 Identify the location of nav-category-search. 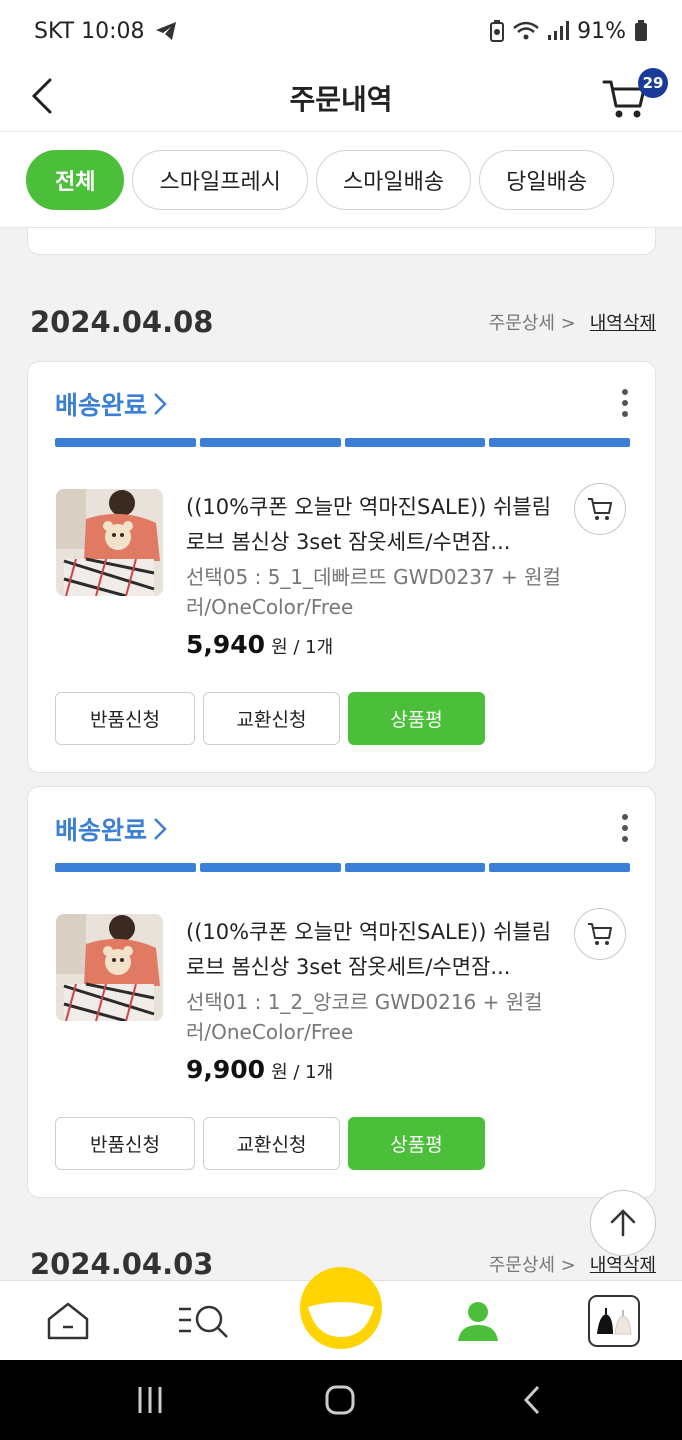
(204, 1321).